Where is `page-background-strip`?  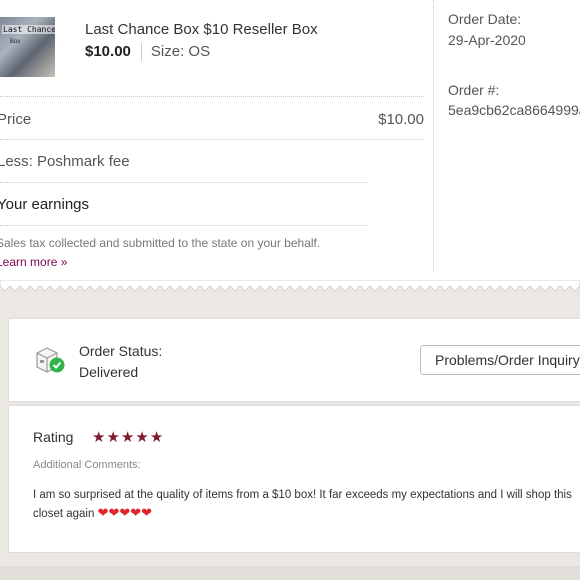
page-background-strip is located at coordinates (290, 573).